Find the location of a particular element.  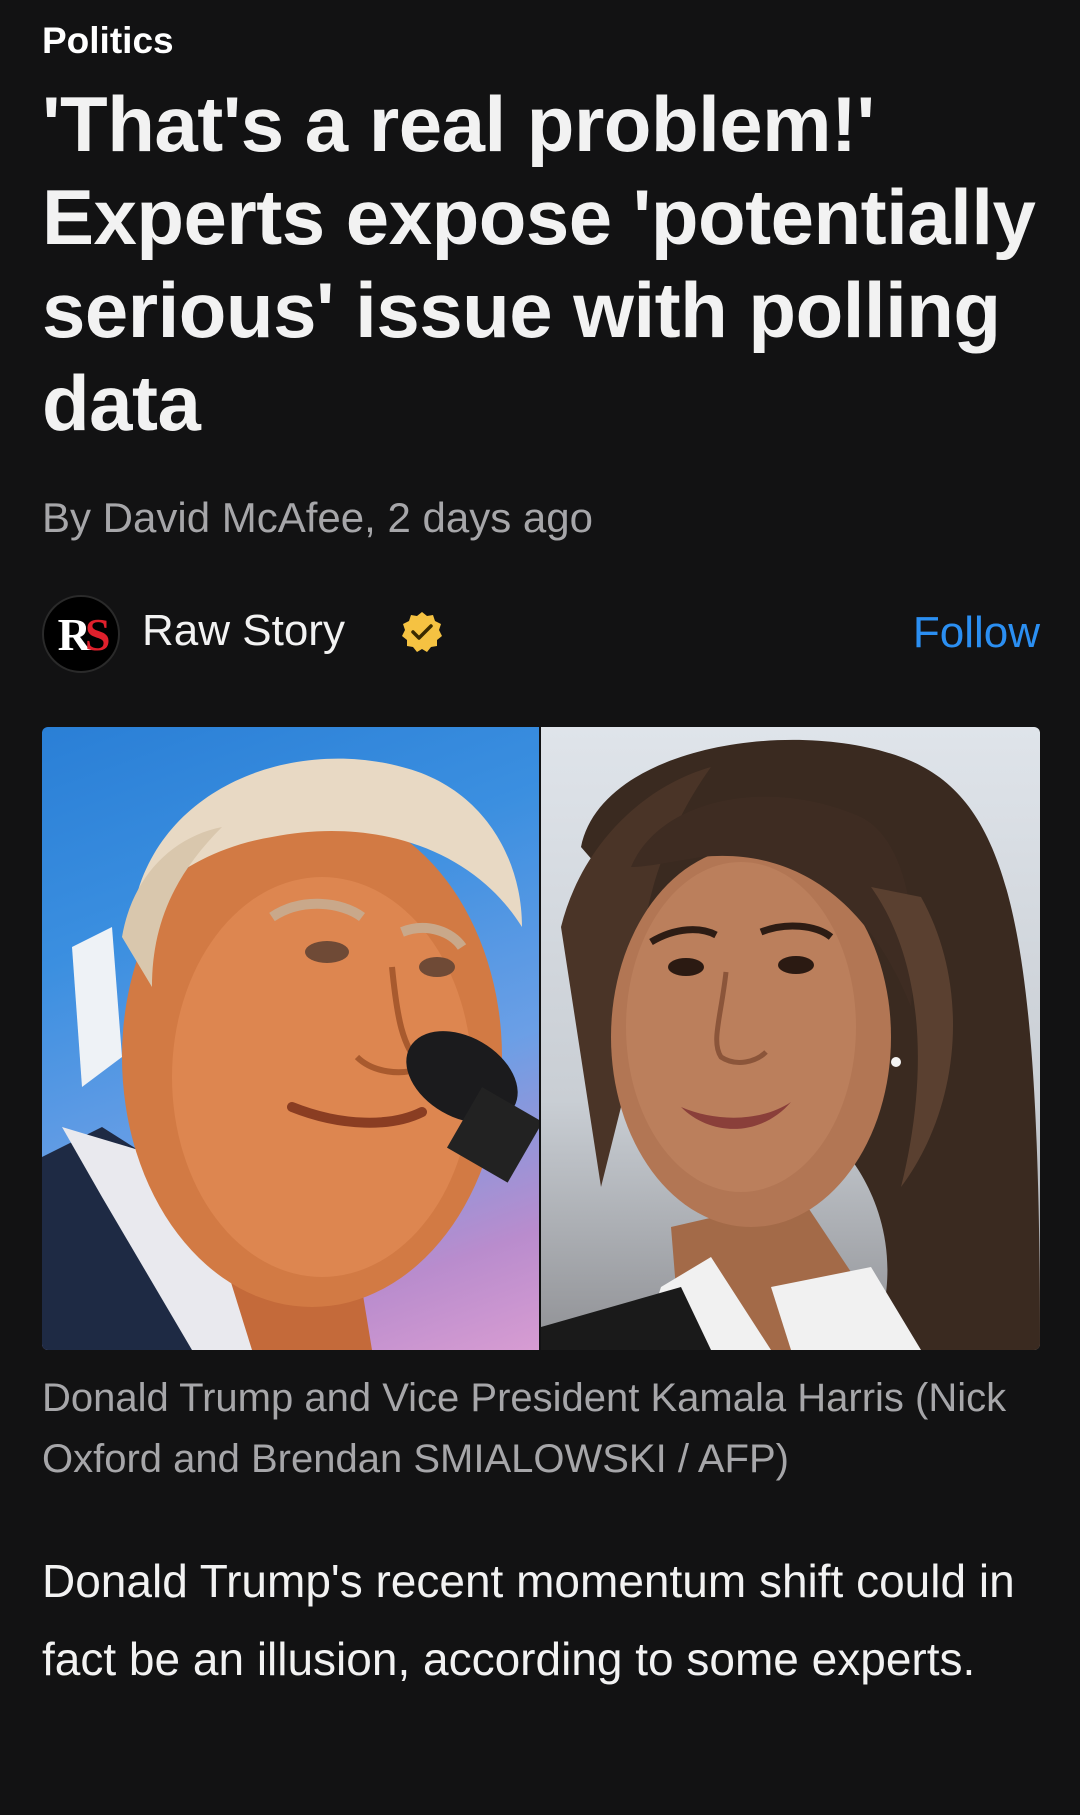

source-logo: RS is located at coordinates (81, 634).